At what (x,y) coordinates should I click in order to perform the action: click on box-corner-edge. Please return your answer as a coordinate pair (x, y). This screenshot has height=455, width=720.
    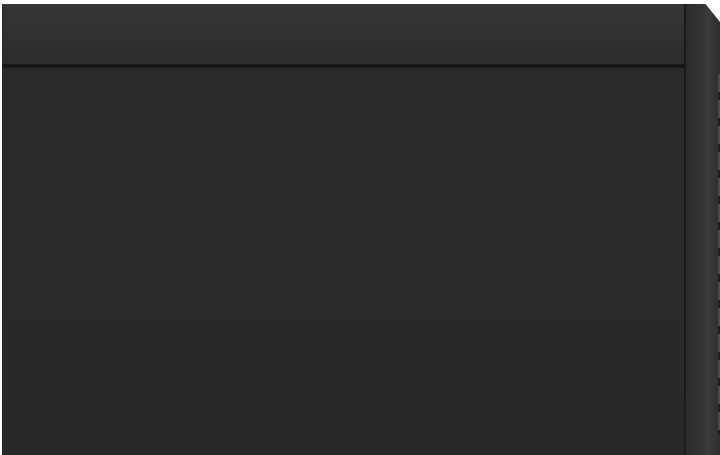
    Looking at the image, I should click on (685, 229).